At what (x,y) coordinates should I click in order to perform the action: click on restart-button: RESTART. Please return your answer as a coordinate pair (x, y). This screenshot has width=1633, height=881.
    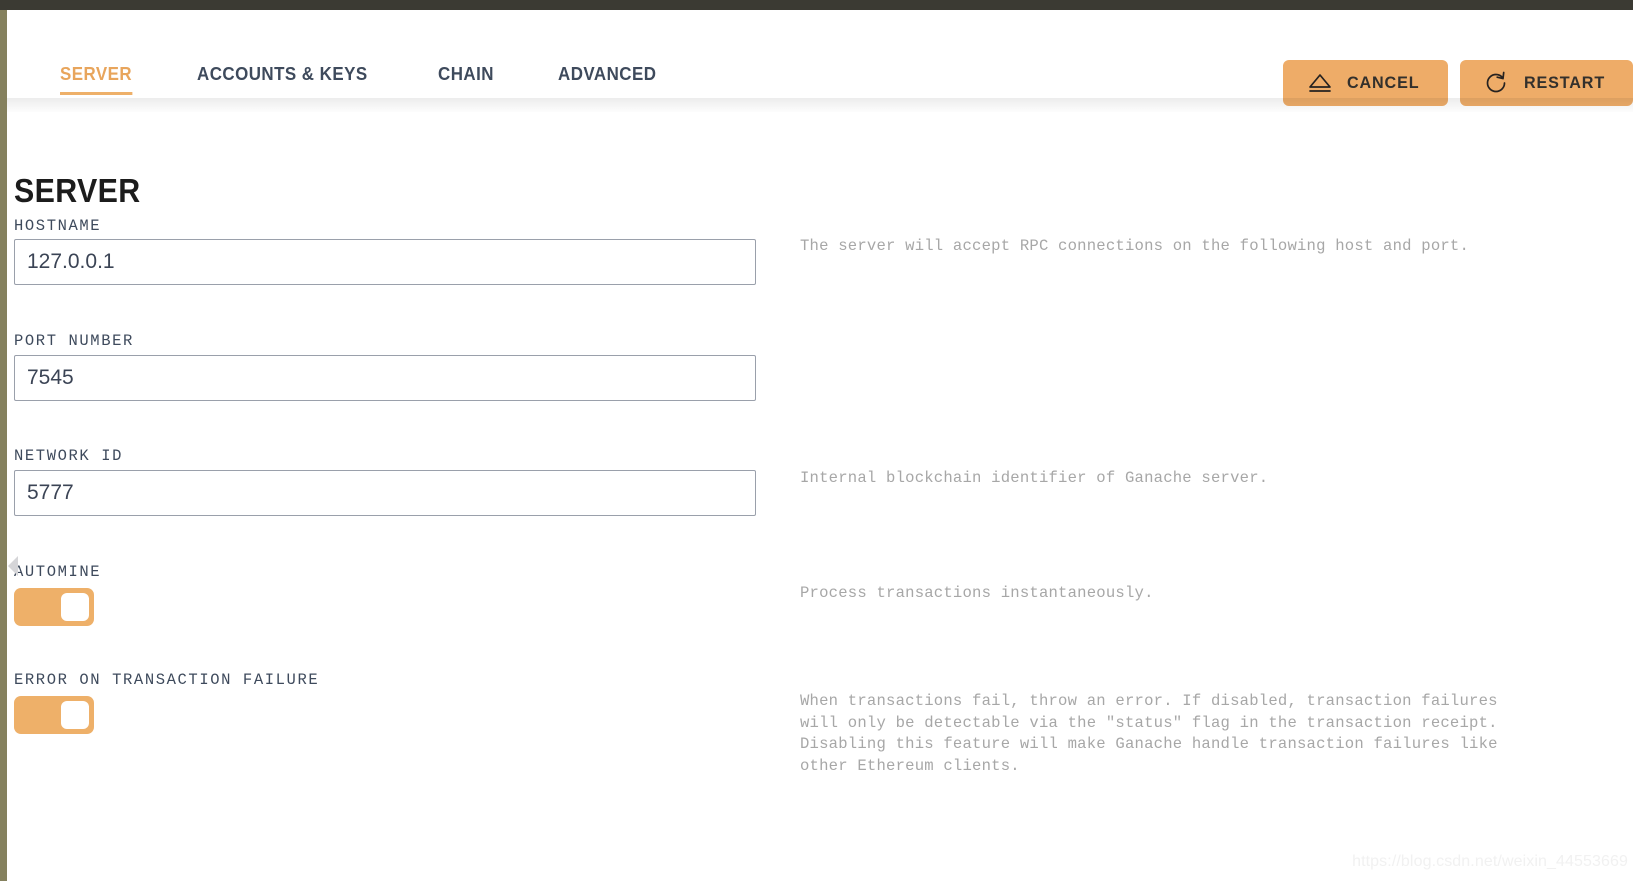
    Looking at the image, I should click on (1546, 83).